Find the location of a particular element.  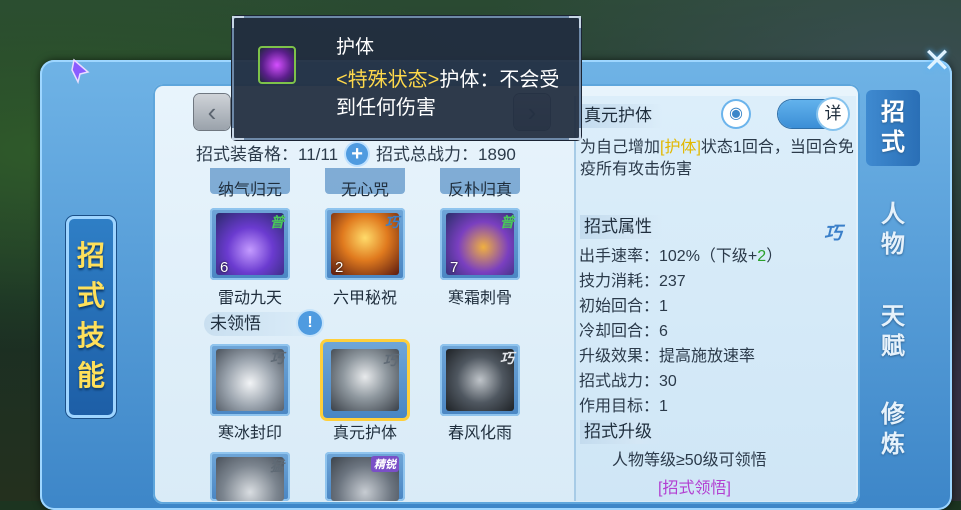

tab-label-char: 赋 is located at coordinates (893, 346).